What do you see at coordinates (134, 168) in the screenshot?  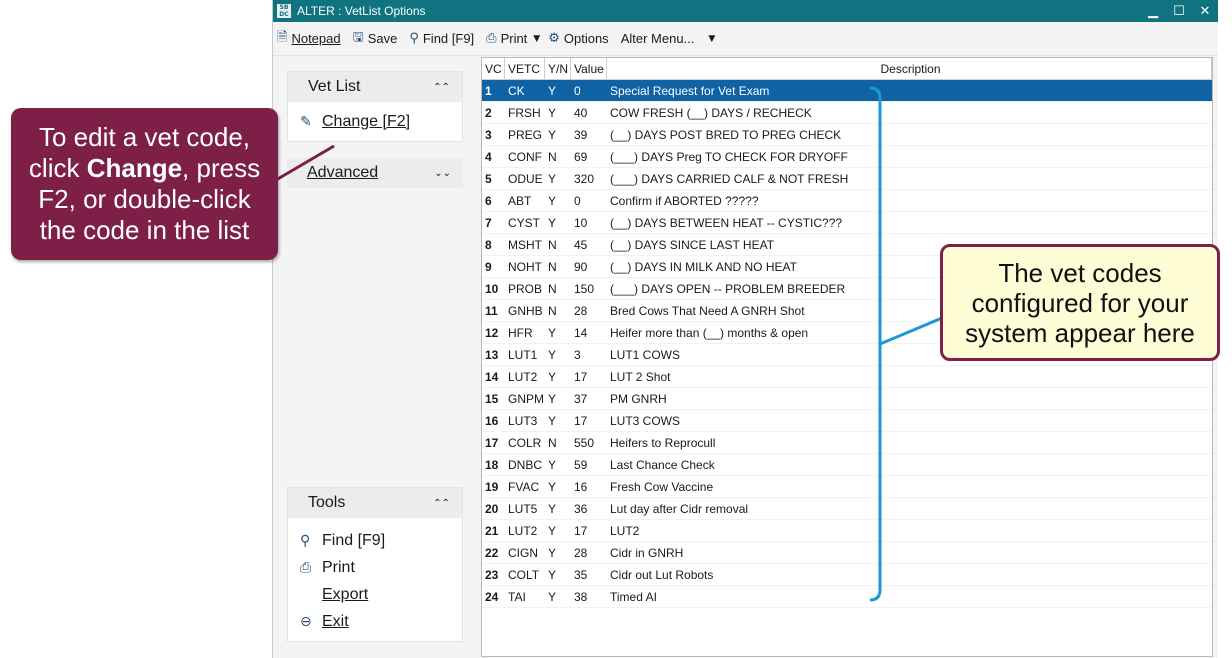 I see `callout-left-bold: Change` at bounding box center [134, 168].